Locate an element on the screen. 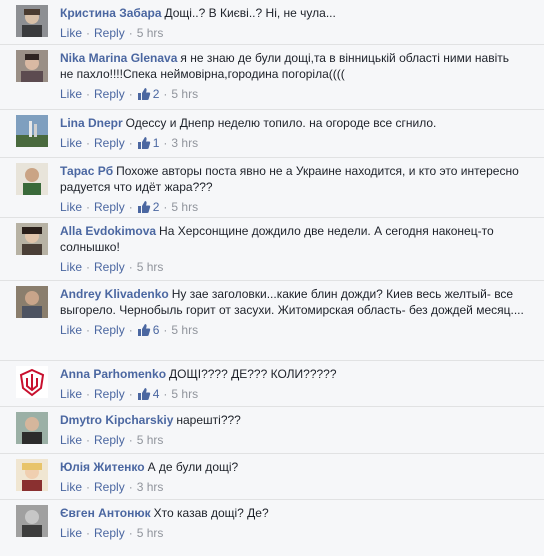  like-count: 1 is located at coordinates (148, 143).